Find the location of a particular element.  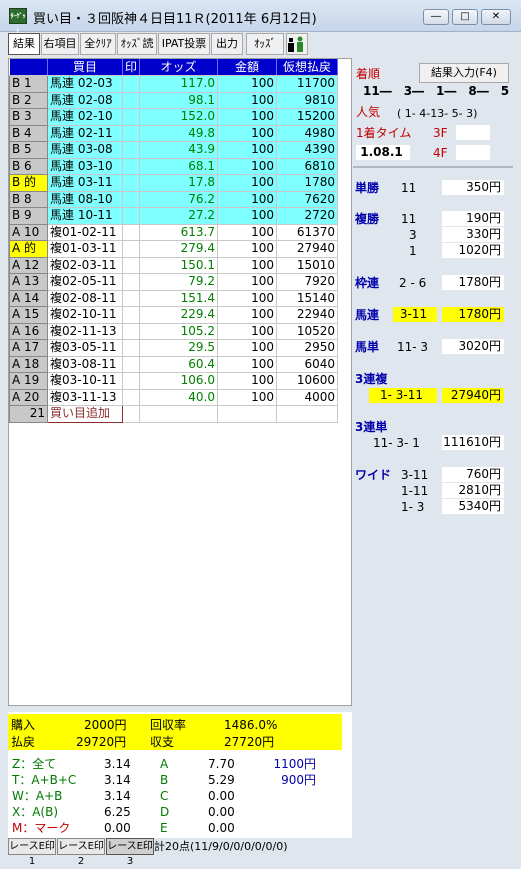

bet-cell: 馬連 03-10 is located at coordinates (85, 166).